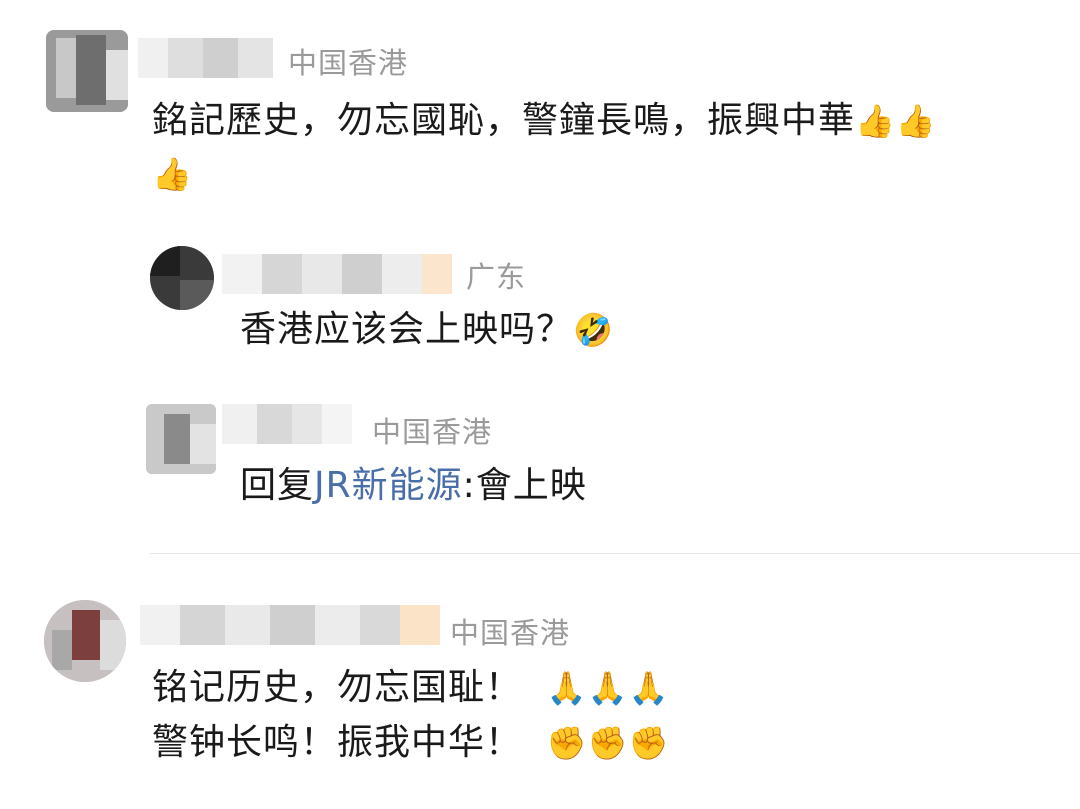 The image size is (1080, 809). What do you see at coordinates (496, 277) in the screenshot?
I see `reply-location: 广东` at bounding box center [496, 277].